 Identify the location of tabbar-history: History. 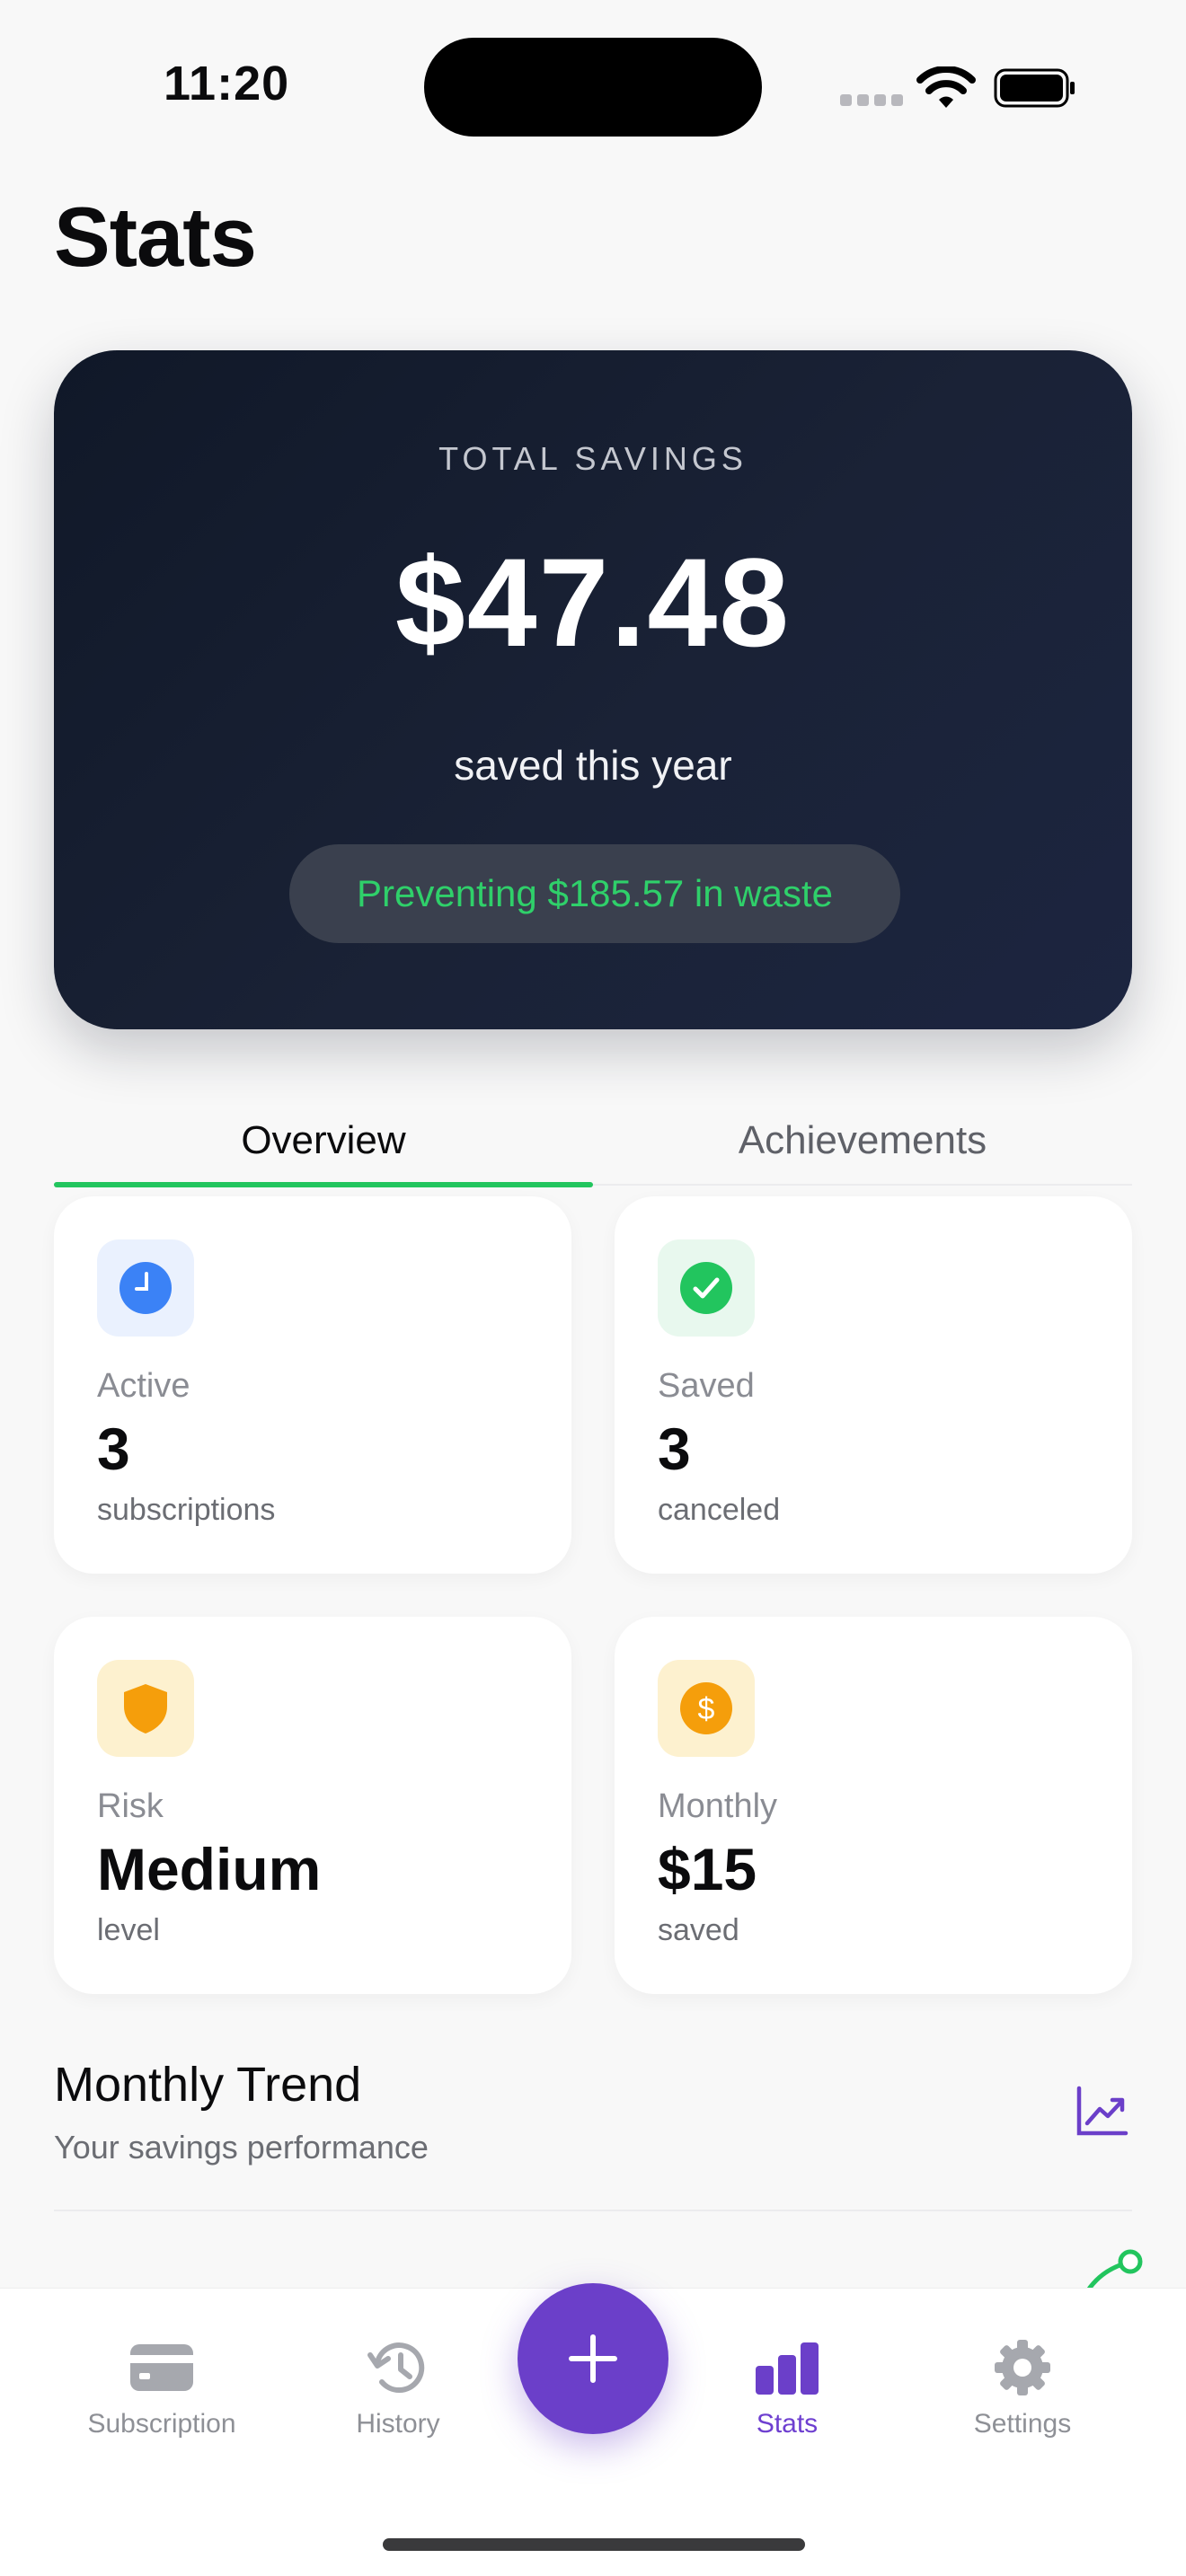
(398, 2389).